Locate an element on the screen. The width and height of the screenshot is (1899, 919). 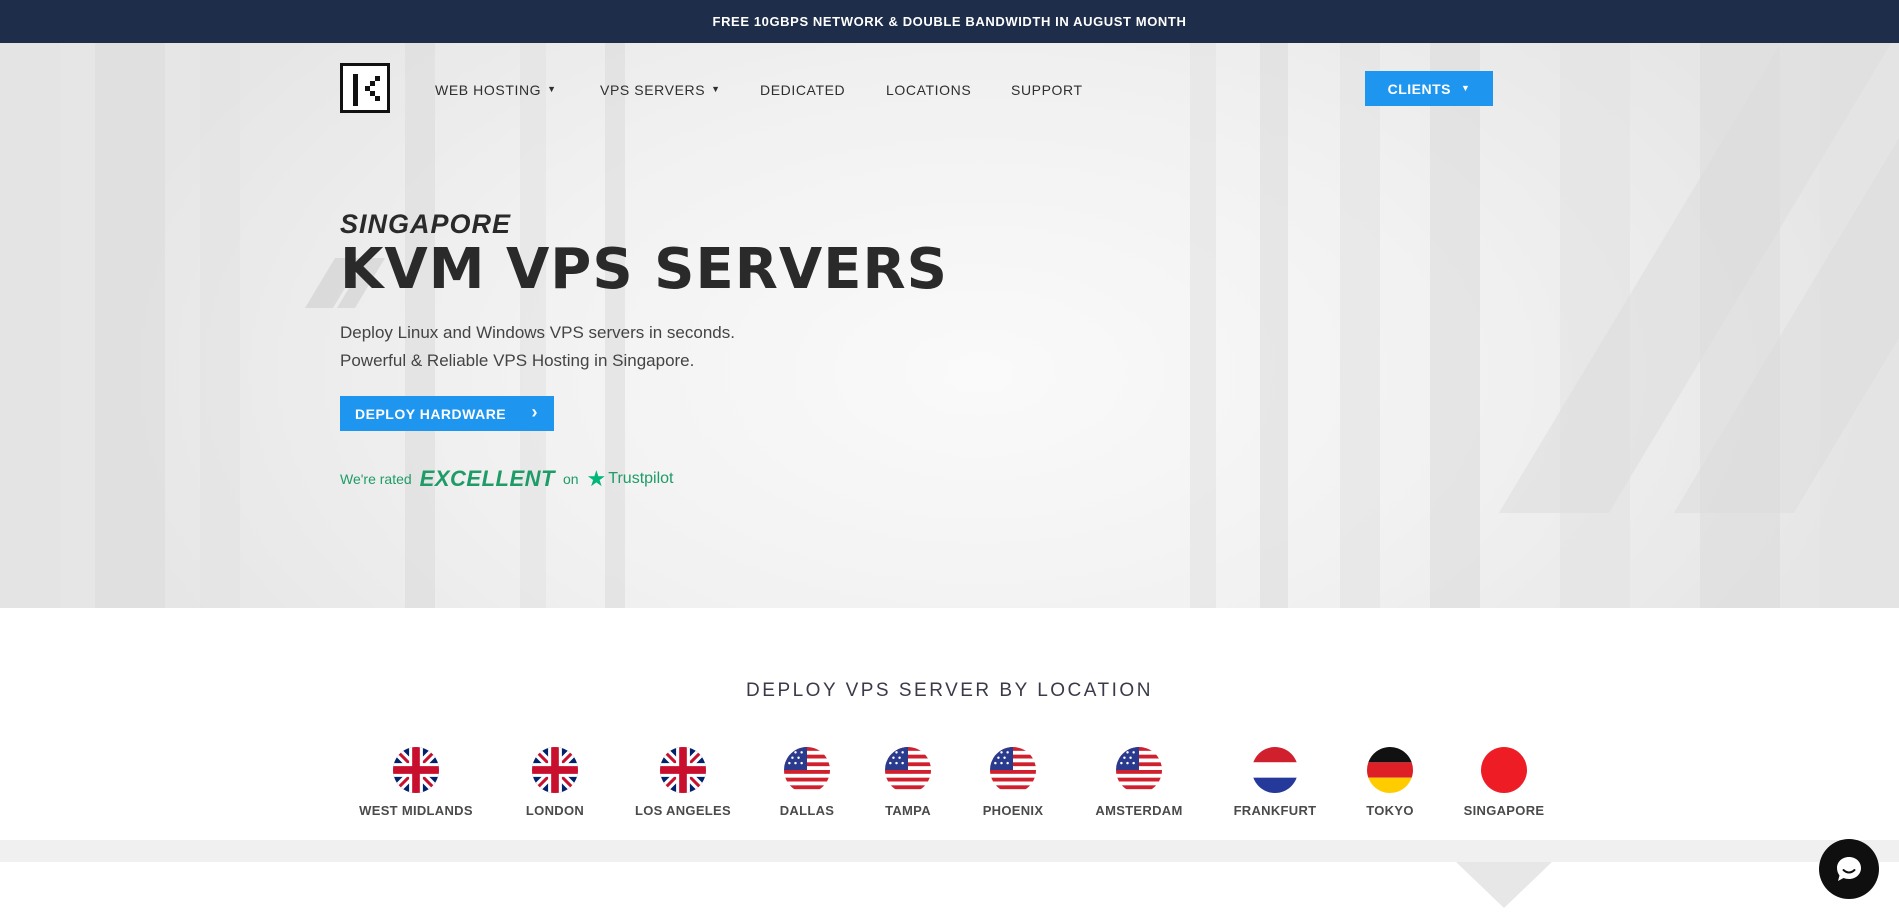
section-divider is located at coordinates (949, 851).